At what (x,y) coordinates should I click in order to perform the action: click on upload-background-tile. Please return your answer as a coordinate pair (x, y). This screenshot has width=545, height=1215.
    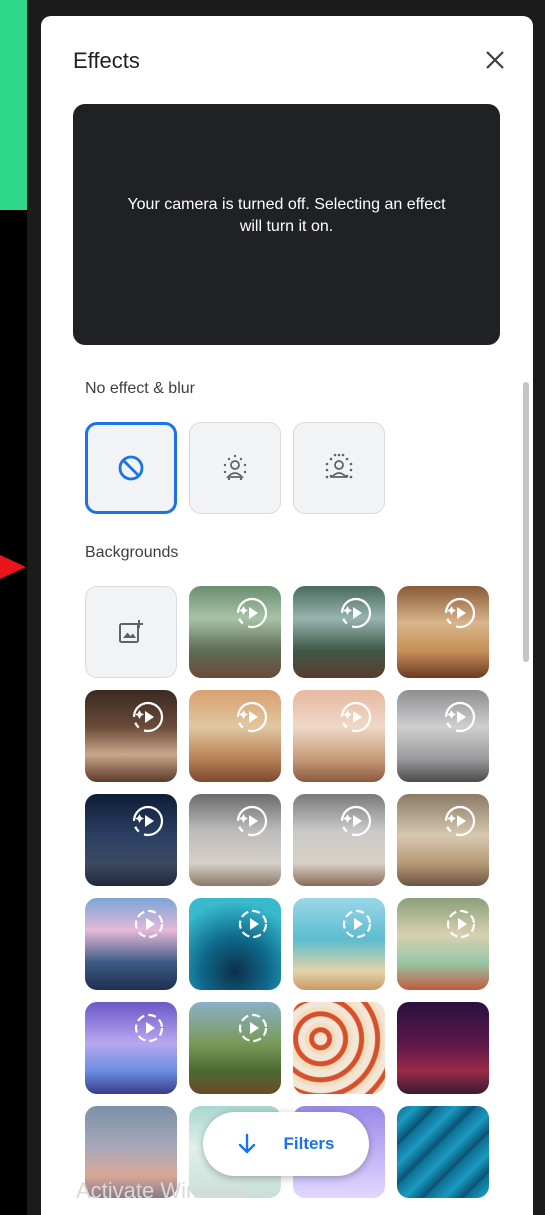
    Looking at the image, I should click on (131, 632).